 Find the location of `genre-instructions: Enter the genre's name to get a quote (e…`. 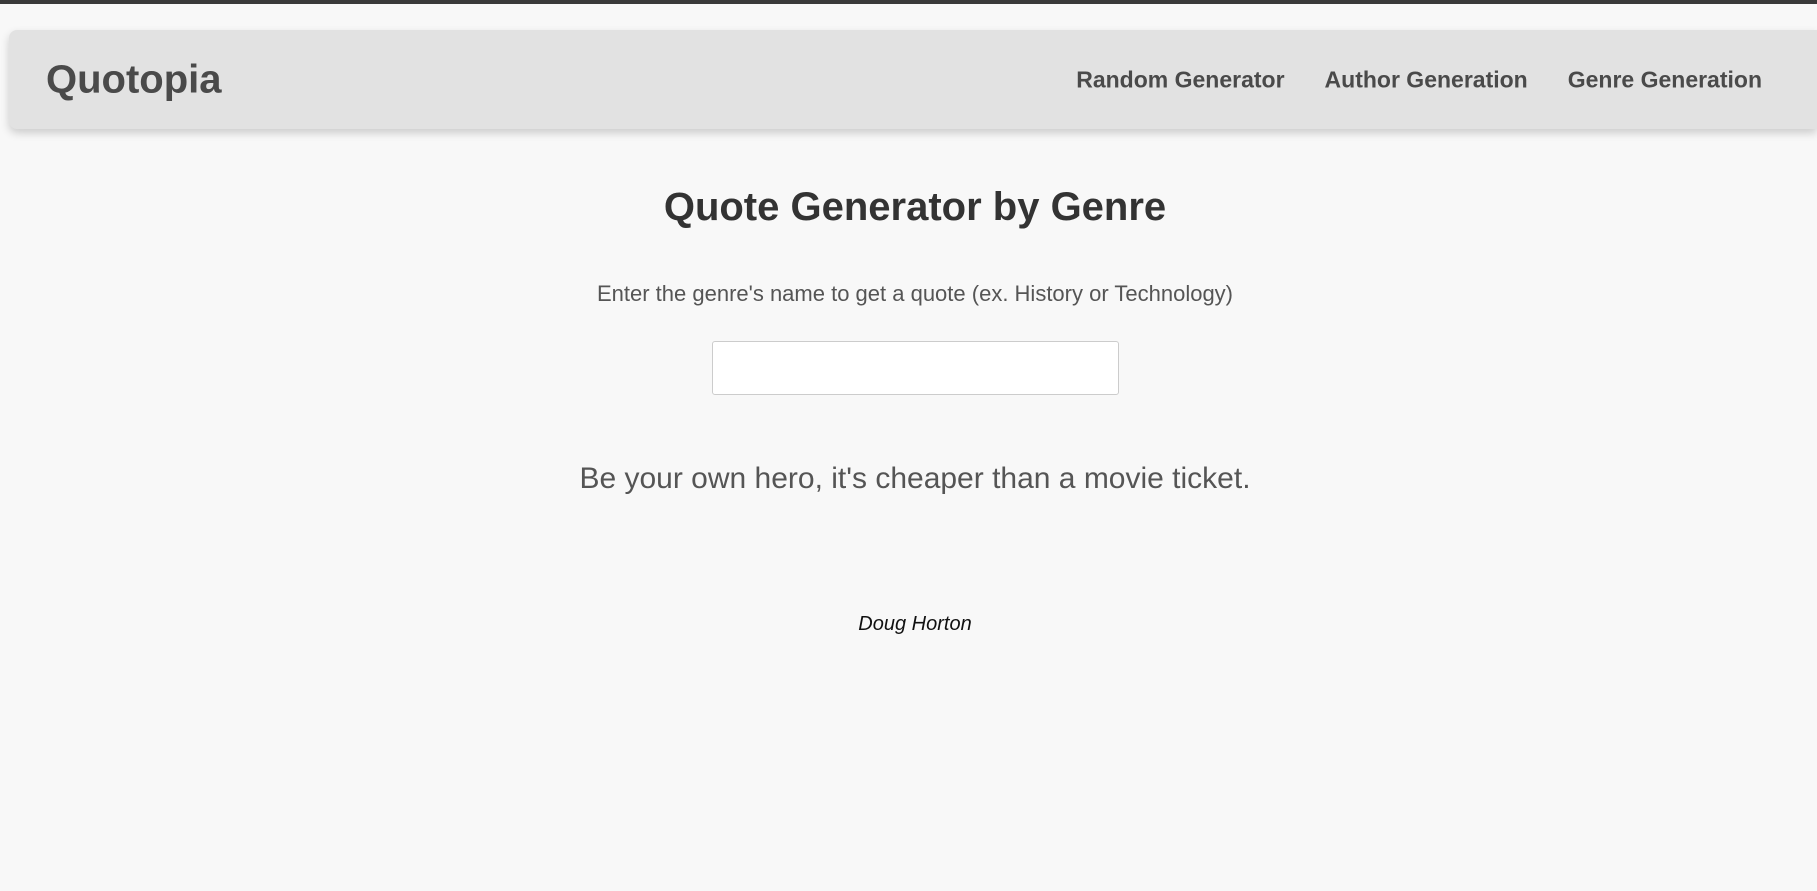

genre-instructions: Enter the genre's name to get a quote (e… is located at coordinates (915, 293).